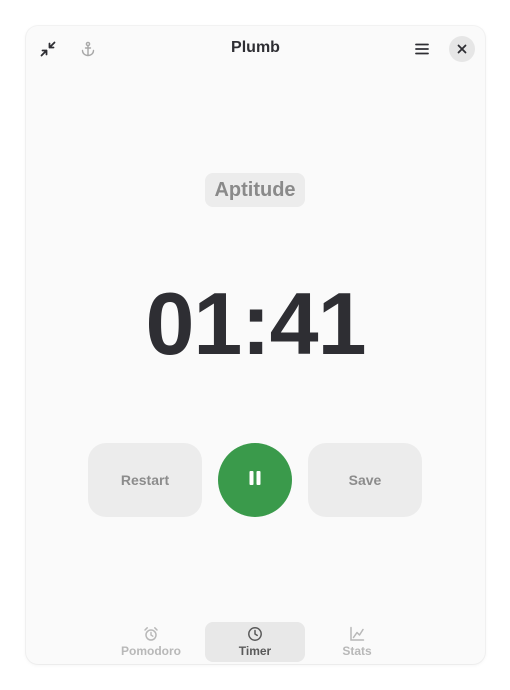 Image resolution: width=510 pixels, height=690 pixels. Describe the element at coordinates (255, 49) in the screenshot. I see `header-bar: Plumb` at that location.